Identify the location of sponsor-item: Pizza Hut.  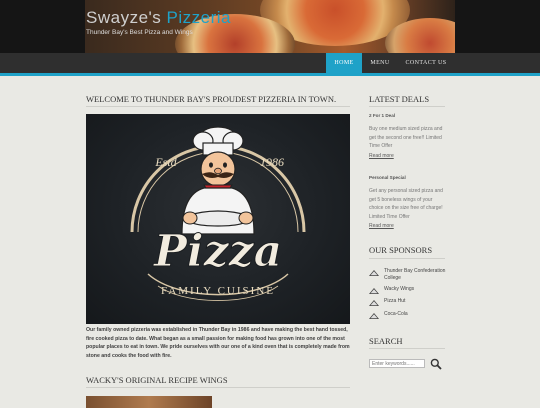
(409, 305).